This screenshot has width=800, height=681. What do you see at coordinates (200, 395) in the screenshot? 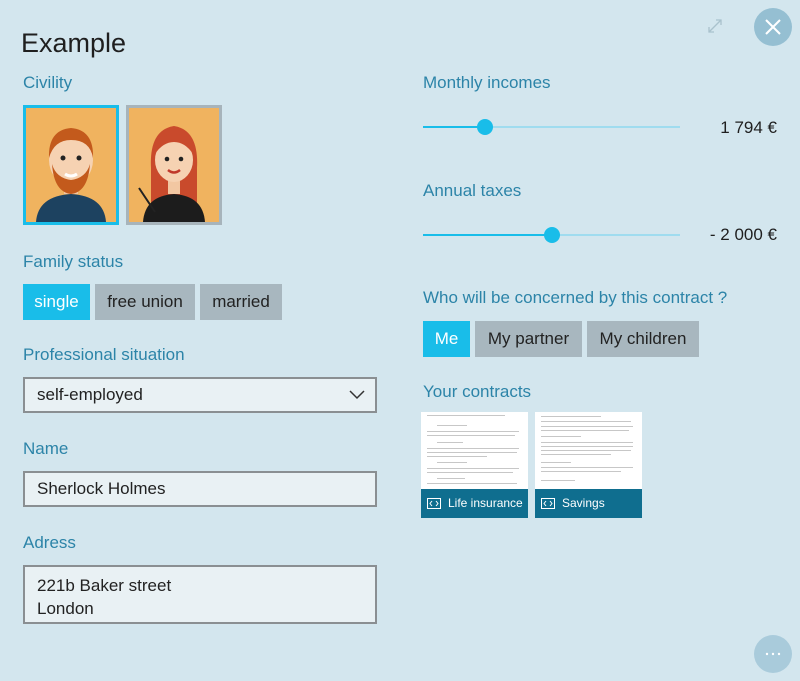
I see `professional-situation-select: self-employed` at bounding box center [200, 395].